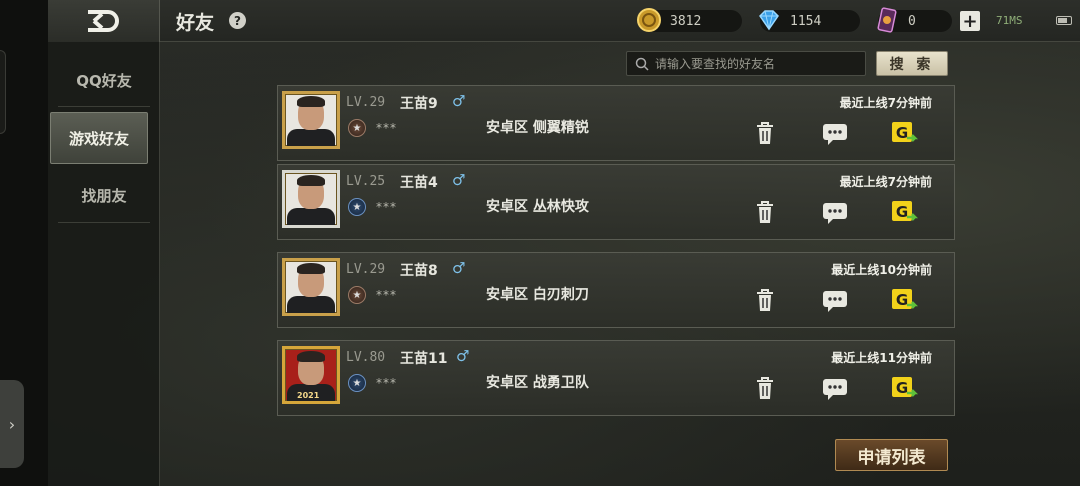 This screenshot has width=1080, height=486. What do you see at coordinates (195, 23) in the screenshot?
I see `page-title: 好友` at bounding box center [195, 23].